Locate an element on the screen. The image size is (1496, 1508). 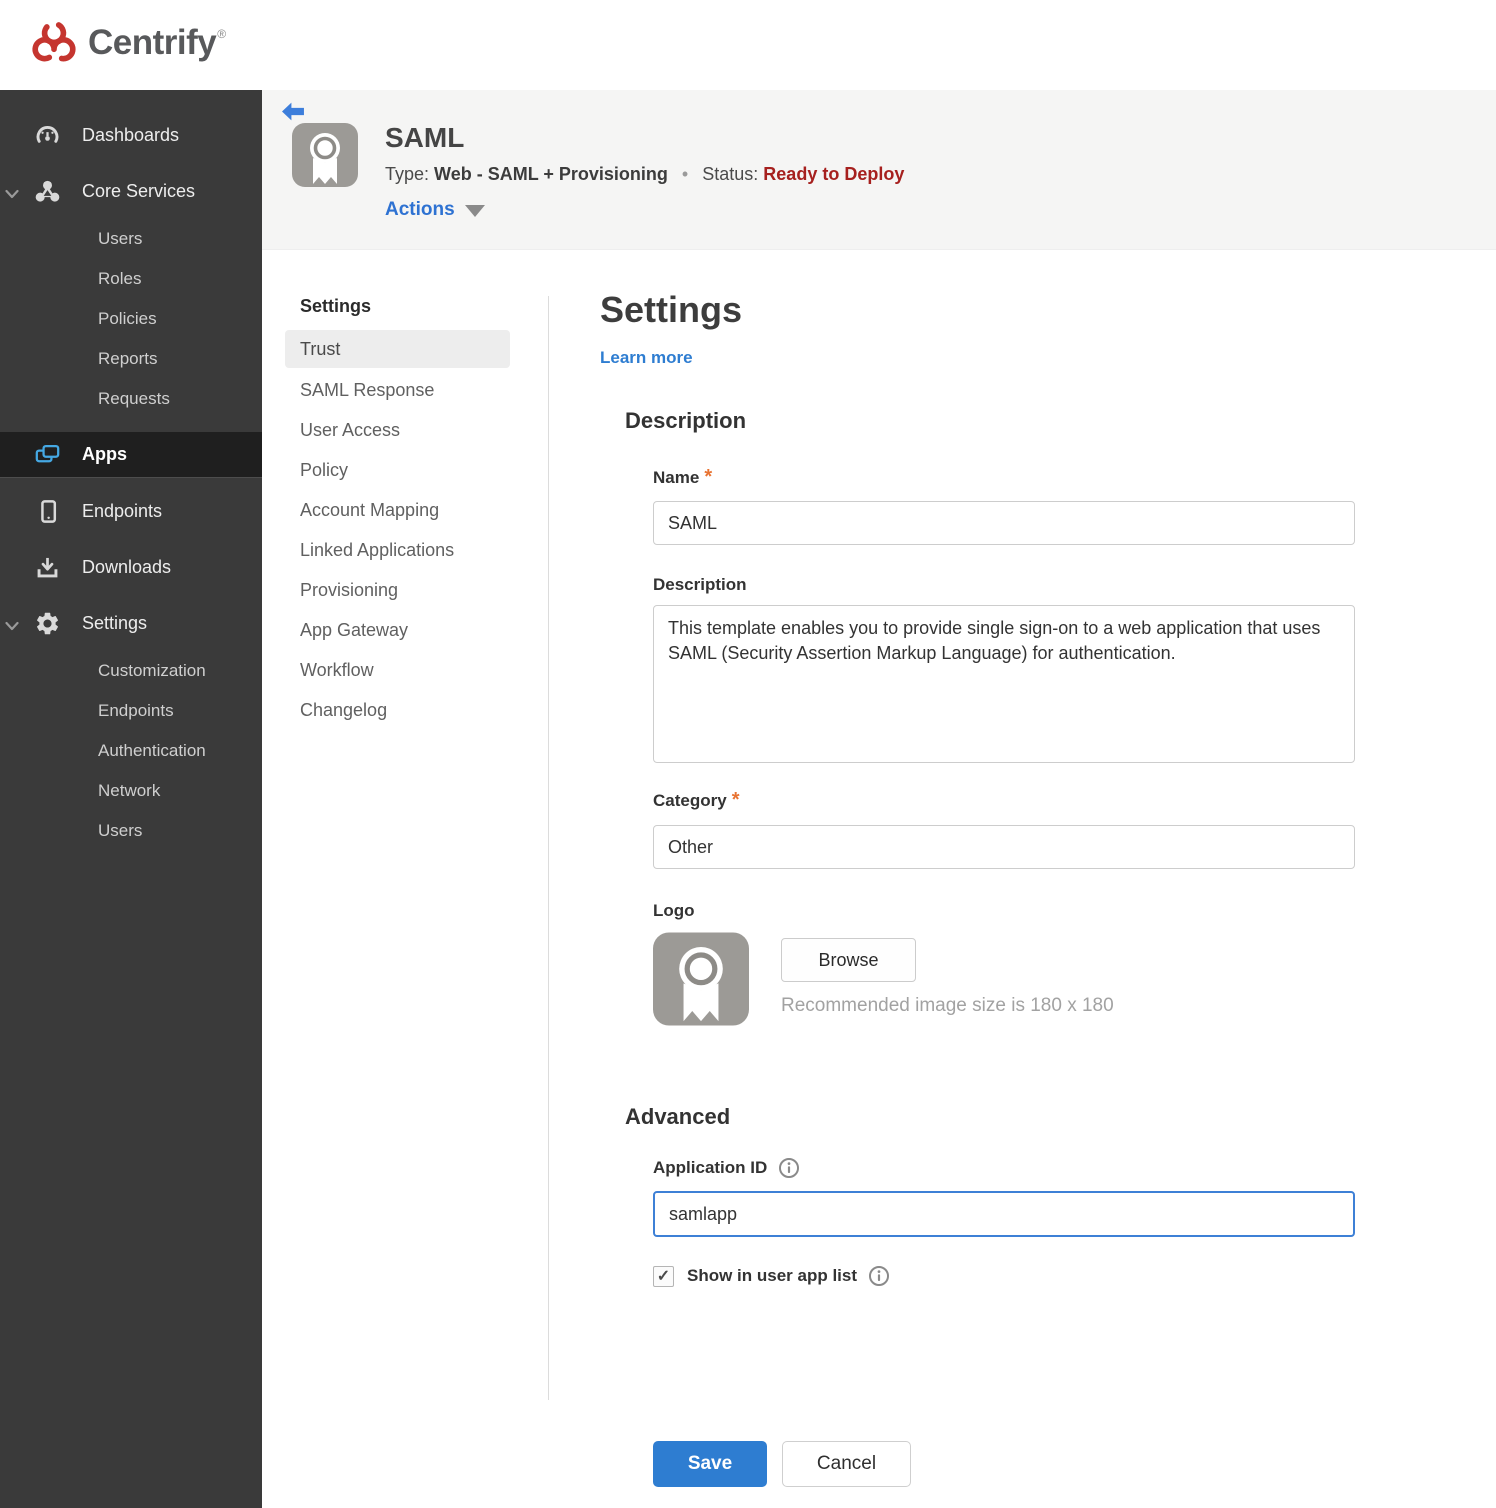
sidebar-item-apps: Apps is located at coordinates (131, 455).